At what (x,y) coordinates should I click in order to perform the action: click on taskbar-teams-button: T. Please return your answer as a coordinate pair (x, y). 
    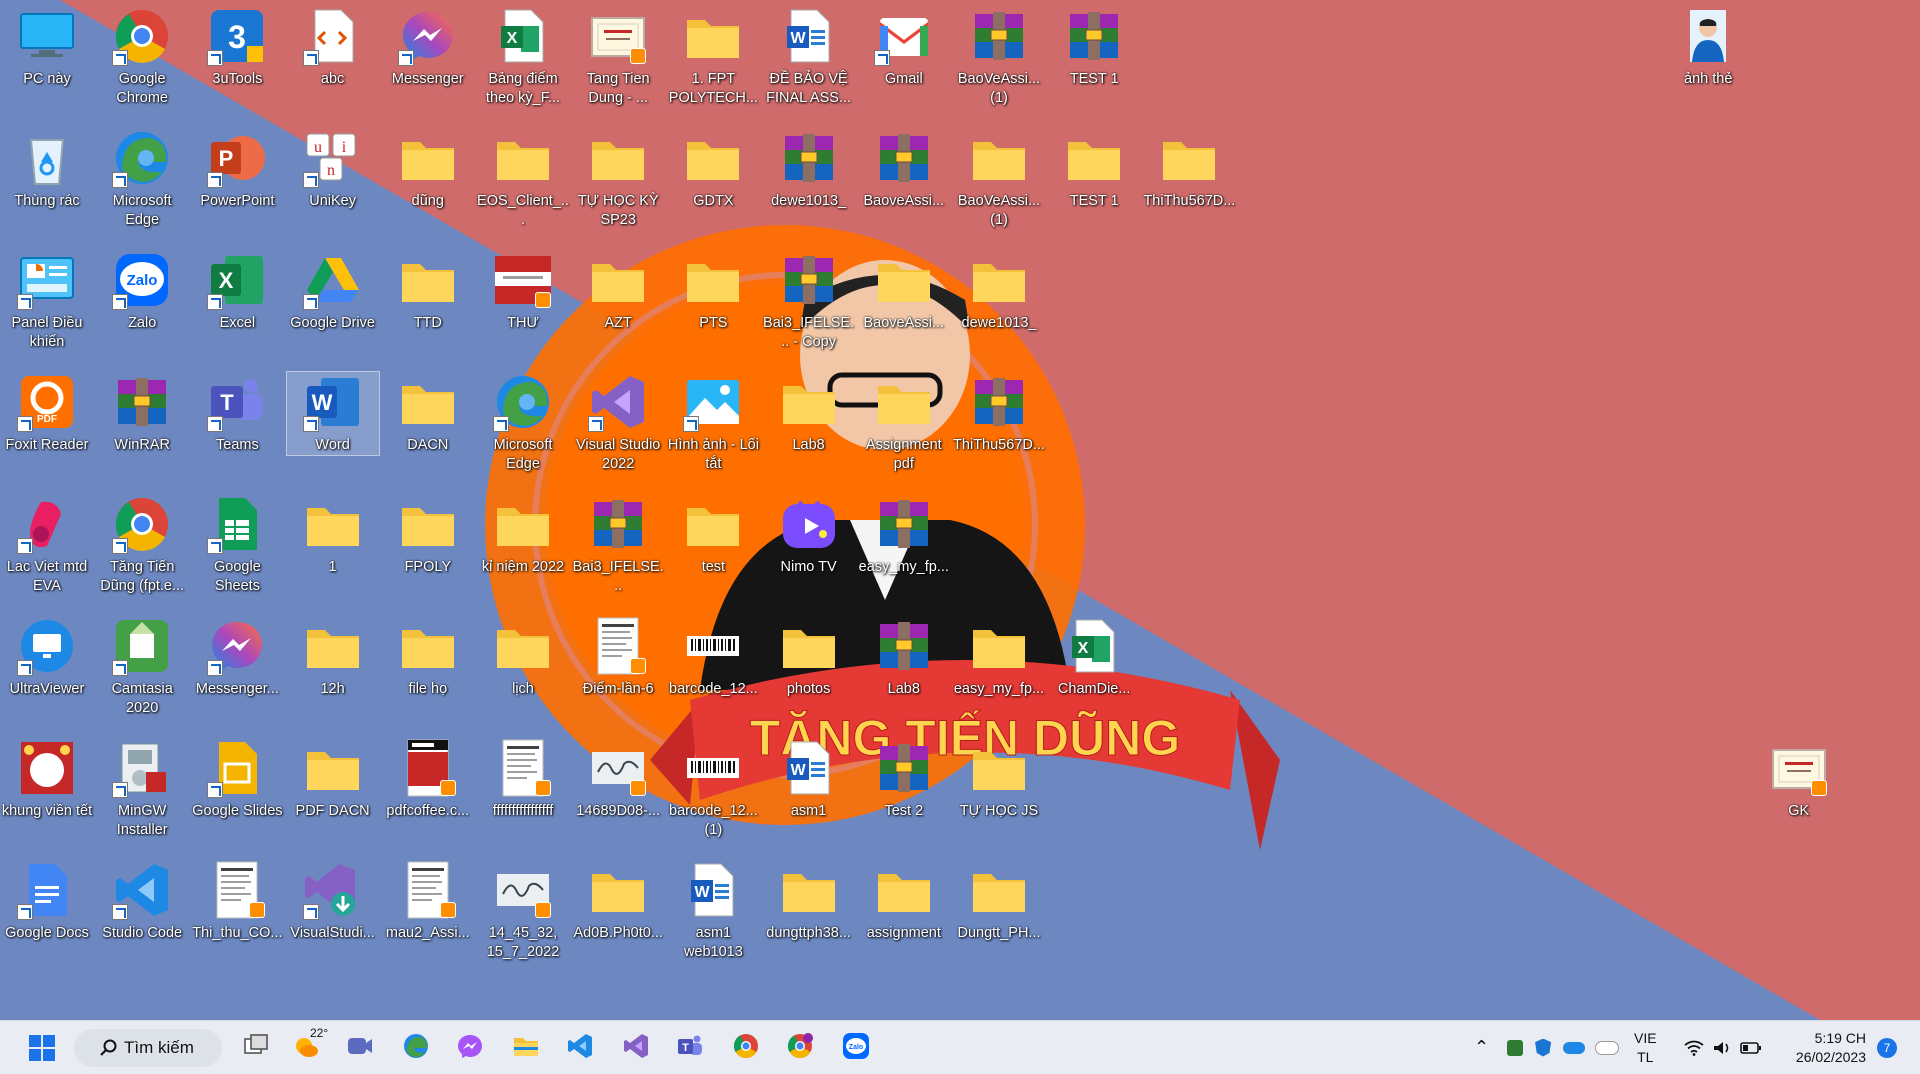
    Looking at the image, I should click on (690, 1048).